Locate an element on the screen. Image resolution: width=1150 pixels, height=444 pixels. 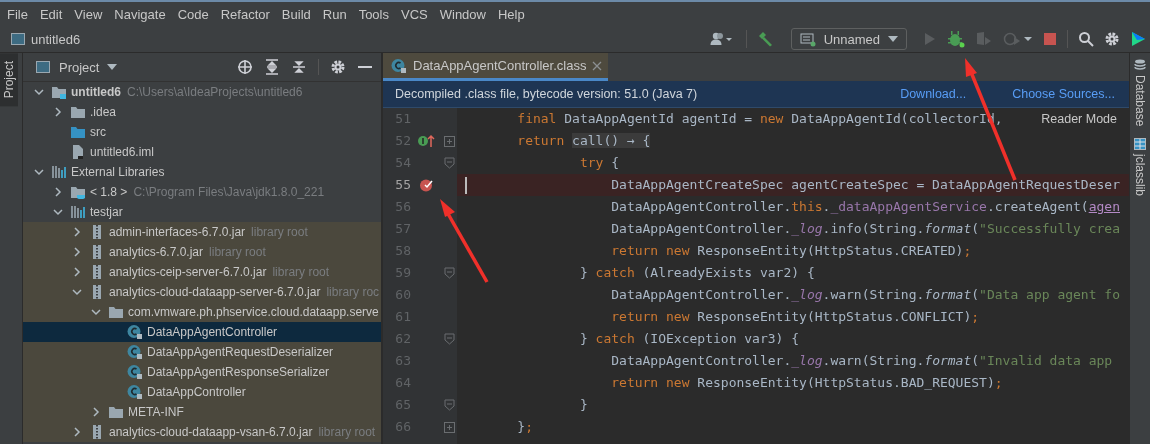
code-line: } is located at coordinates (583, 405).